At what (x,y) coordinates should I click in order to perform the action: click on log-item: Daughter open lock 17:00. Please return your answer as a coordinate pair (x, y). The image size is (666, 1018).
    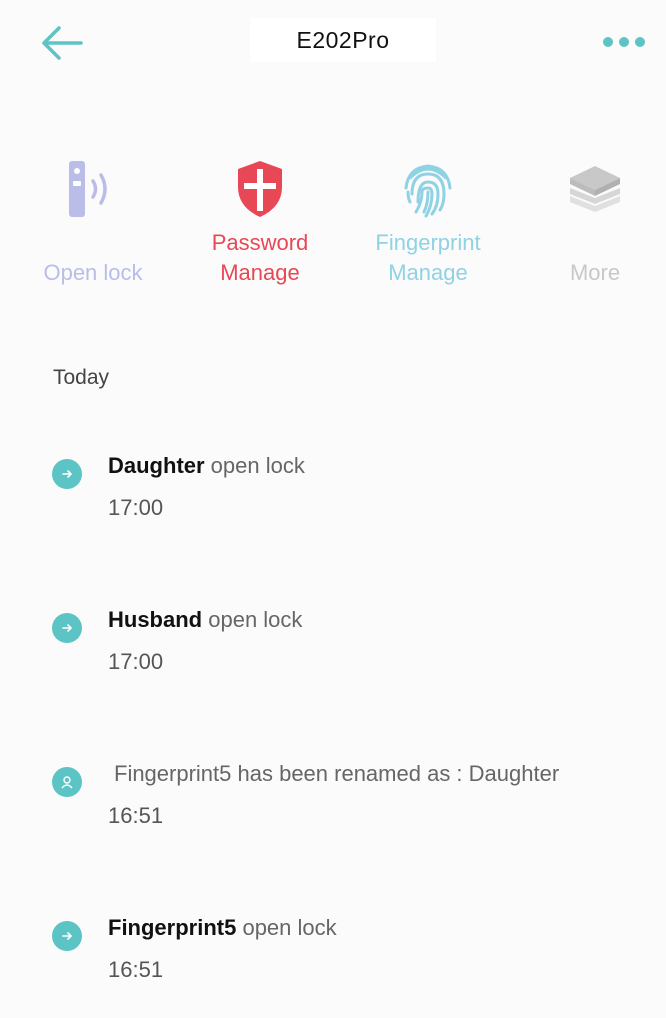
    Looking at the image, I should click on (350, 498).